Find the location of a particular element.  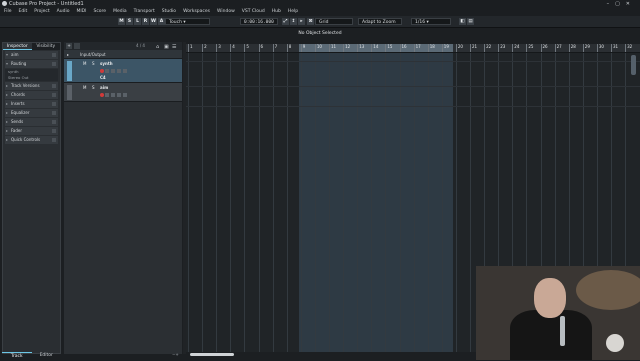

menu-item-midi: MIDI is located at coordinates (81, 11).